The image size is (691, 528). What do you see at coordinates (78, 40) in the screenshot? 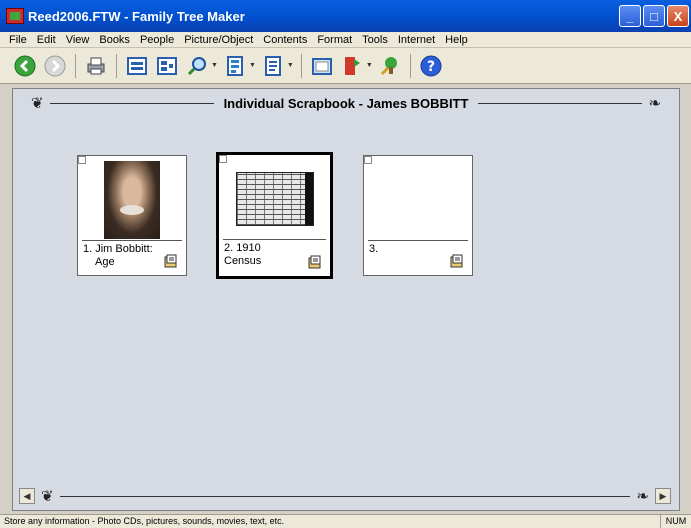
I see `menu-view: View` at bounding box center [78, 40].